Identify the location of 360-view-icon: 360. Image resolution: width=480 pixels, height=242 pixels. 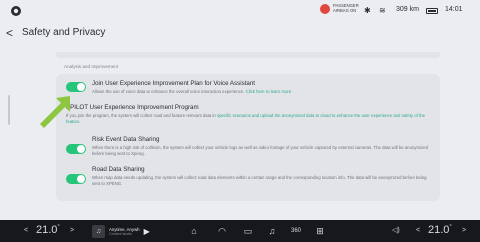
(296, 231).